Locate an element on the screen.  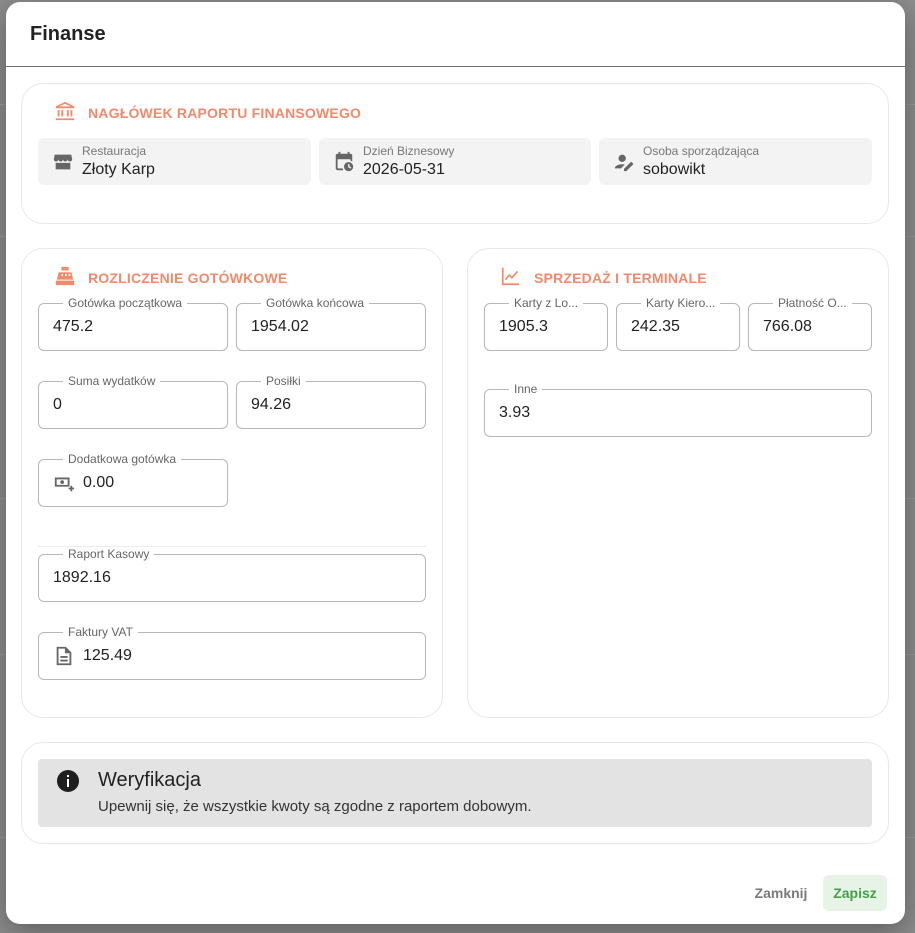
payment-o-value: 766.08 is located at coordinates (787, 326).